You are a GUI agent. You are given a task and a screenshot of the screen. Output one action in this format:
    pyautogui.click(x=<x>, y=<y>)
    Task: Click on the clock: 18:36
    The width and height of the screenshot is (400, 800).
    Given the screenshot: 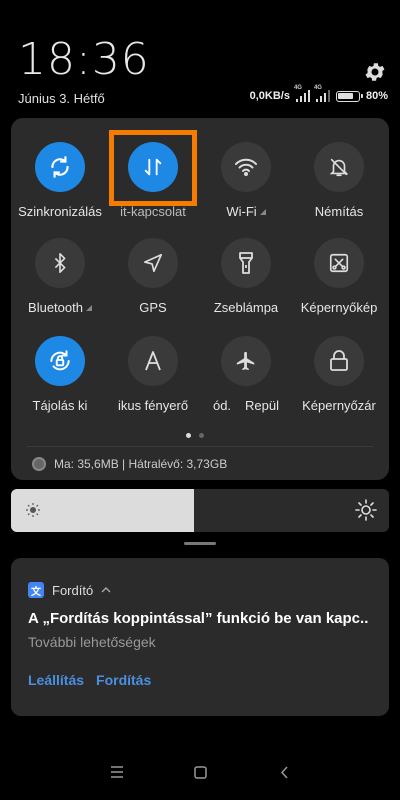 What is the action you would take?
    pyautogui.click(x=84, y=59)
    